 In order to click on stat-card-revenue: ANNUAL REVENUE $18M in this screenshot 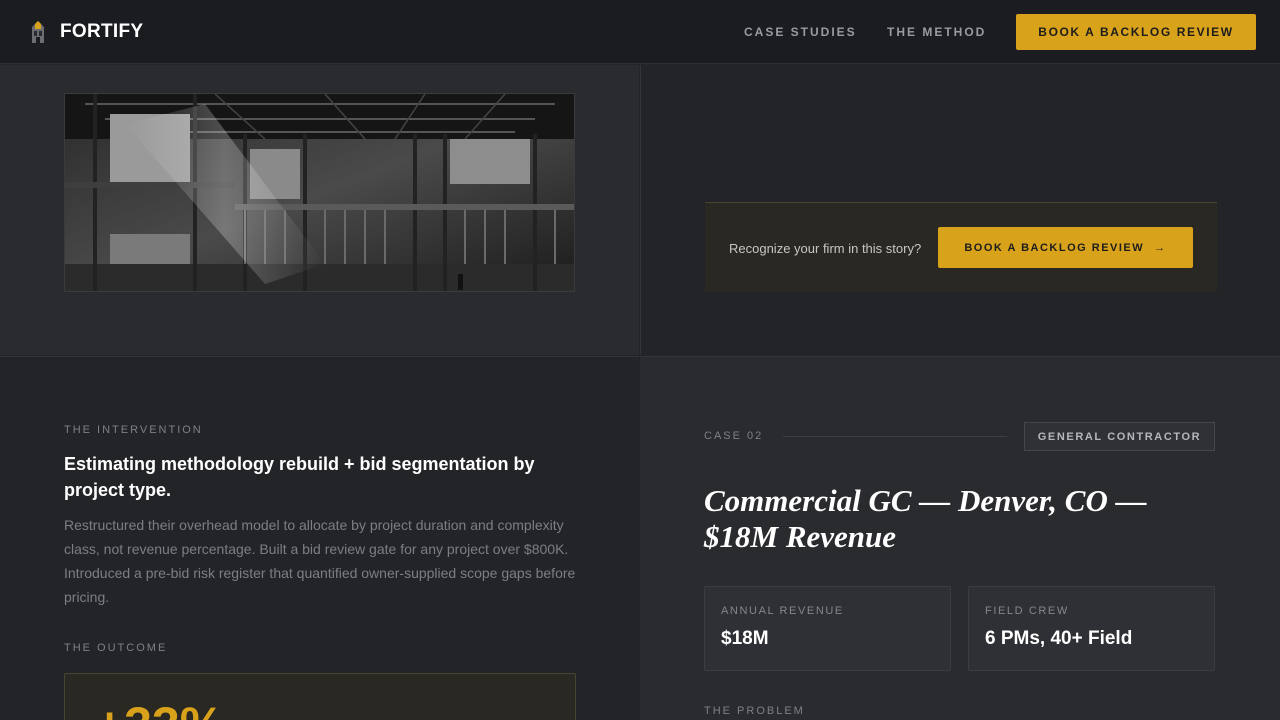, I will do `click(827, 628)`.